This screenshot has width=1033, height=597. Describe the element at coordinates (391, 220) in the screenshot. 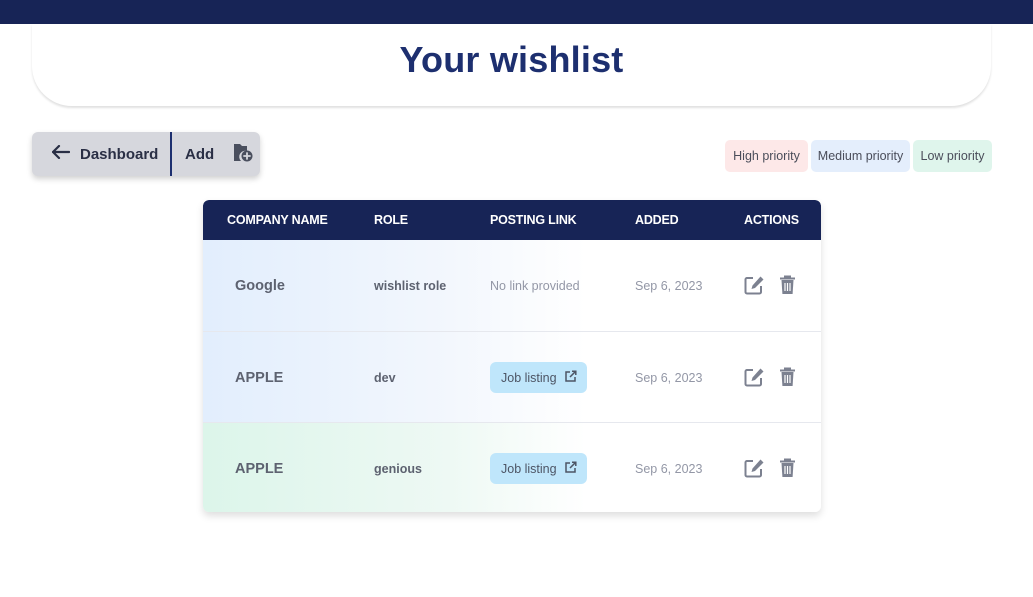

I see `column-header-role: ROLE` at that location.